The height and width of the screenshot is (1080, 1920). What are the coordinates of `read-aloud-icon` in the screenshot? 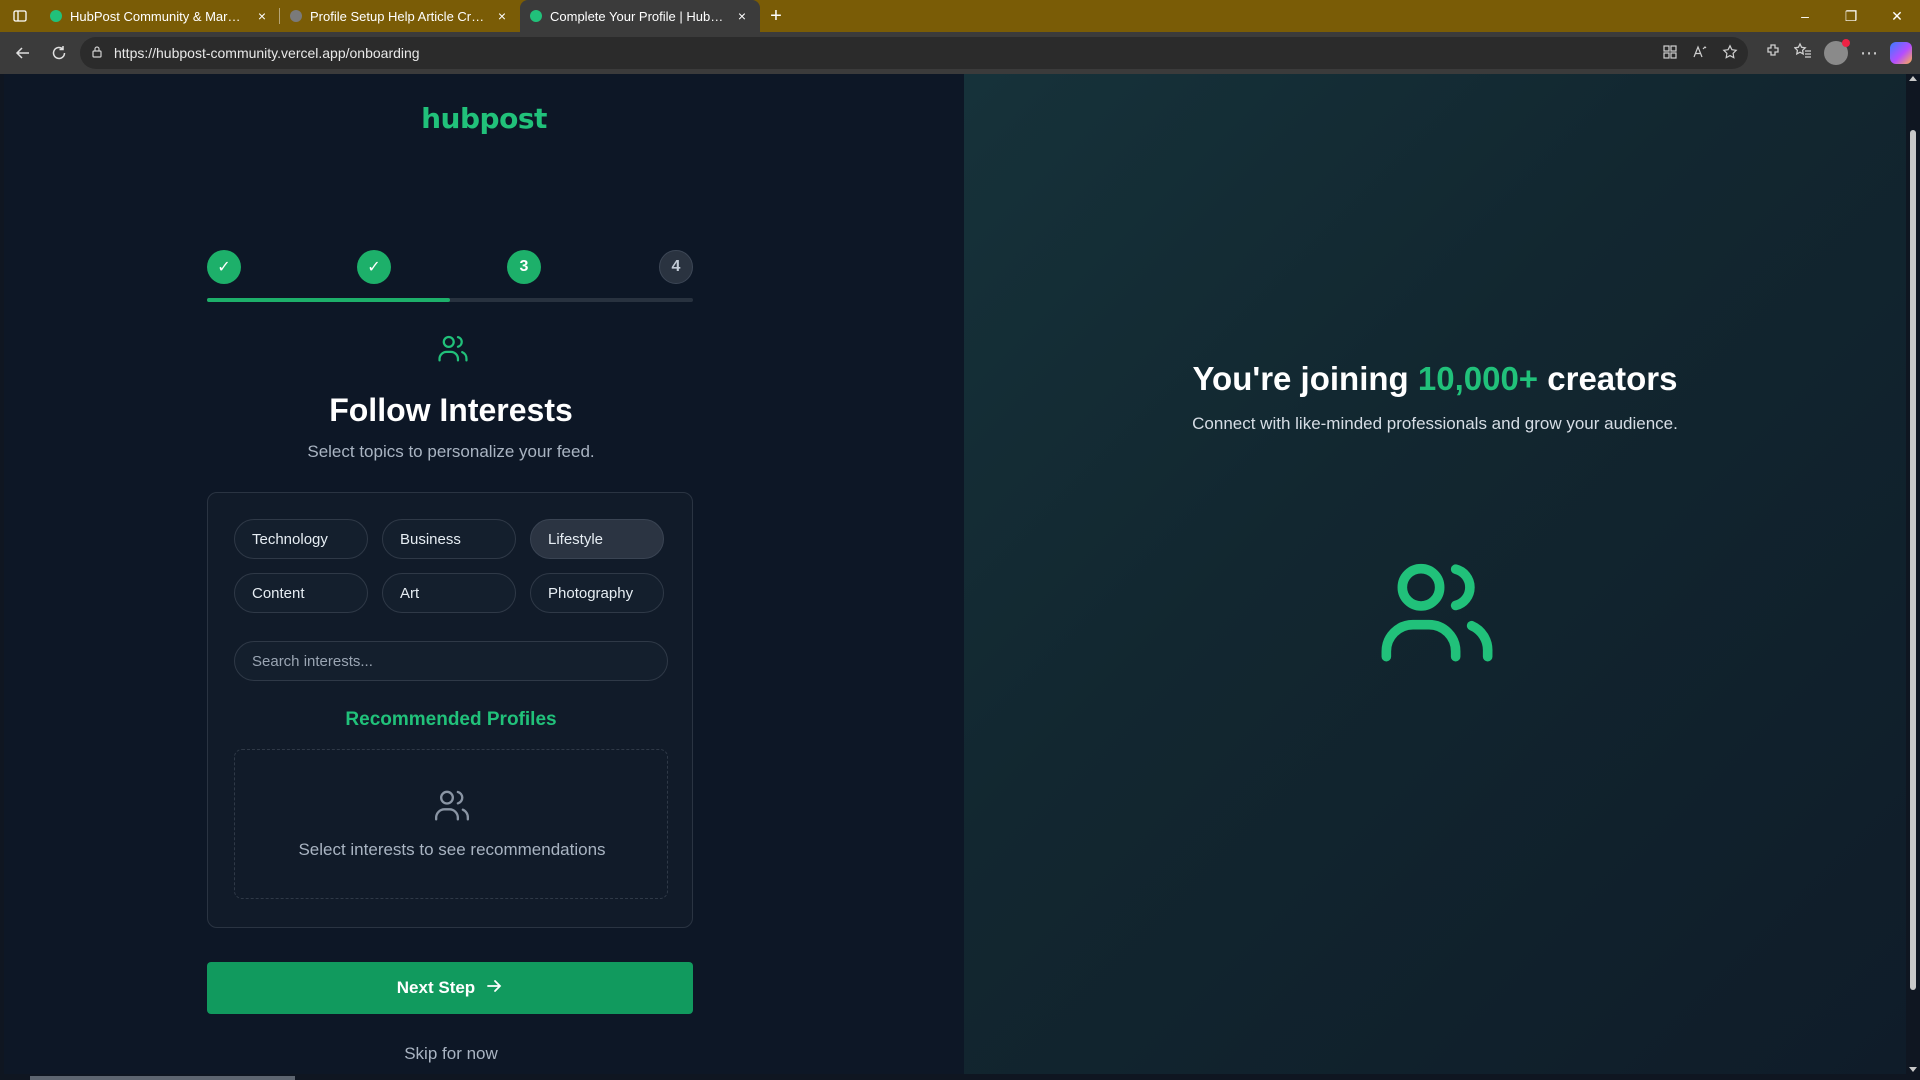 It's located at (1700, 53).